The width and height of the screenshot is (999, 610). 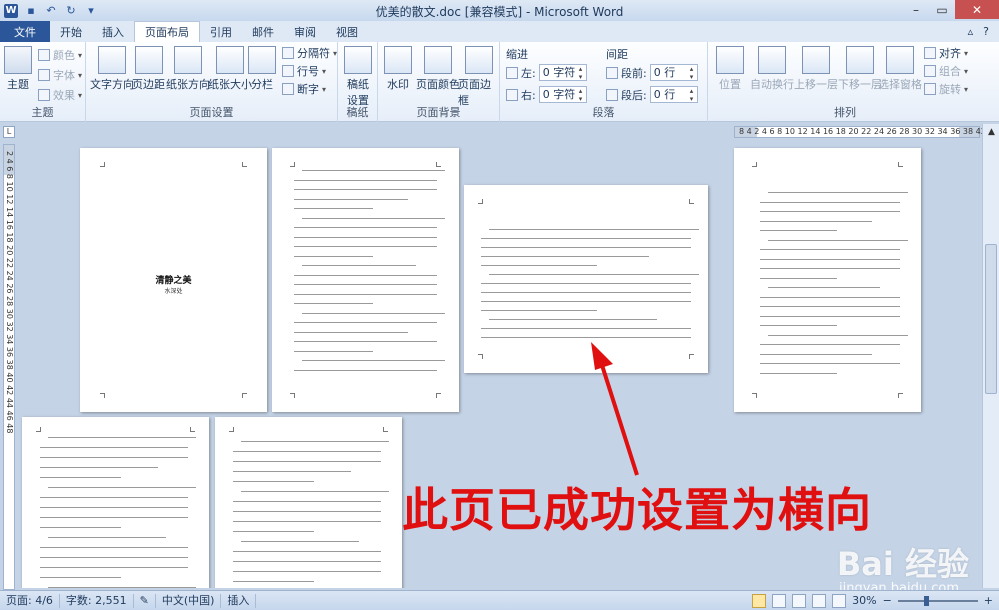 What do you see at coordinates (51, 11) in the screenshot?
I see `undo-icon: ↶` at bounding box center [51, 11].